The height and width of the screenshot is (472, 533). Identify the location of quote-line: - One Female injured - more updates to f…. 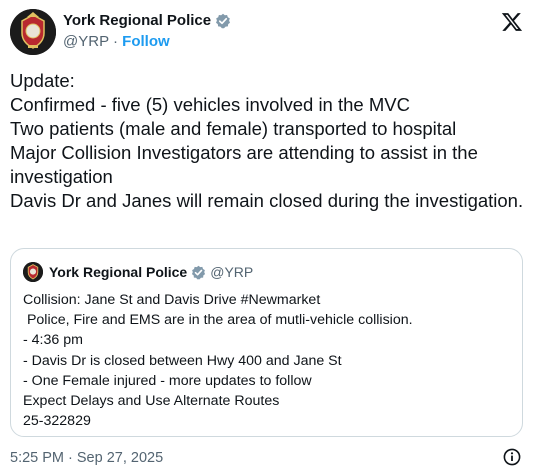
(167, 380).